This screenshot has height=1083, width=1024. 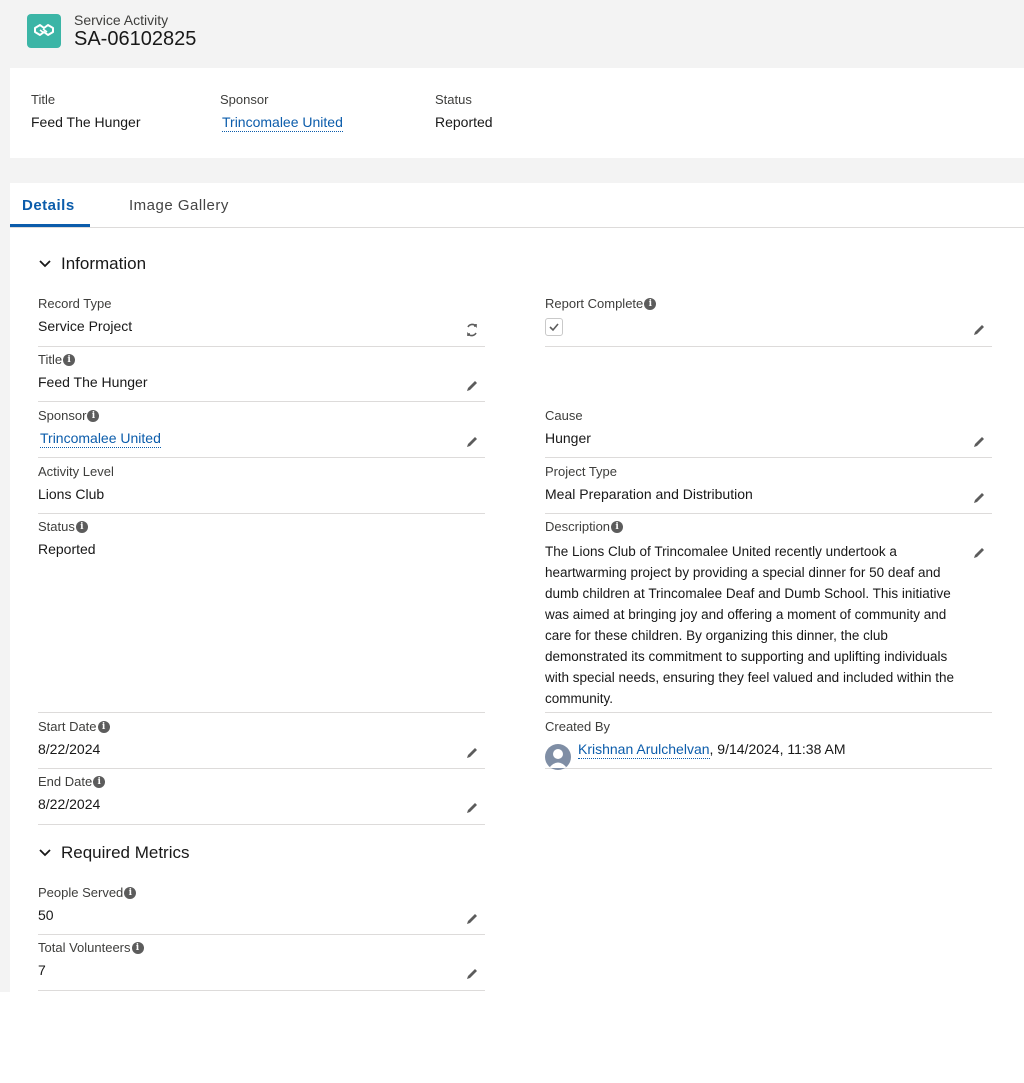 What do you see at coordinates (69, 415) in the screenshot?
I see `field-label: Sponsor i` at bounding box center [69, 415].